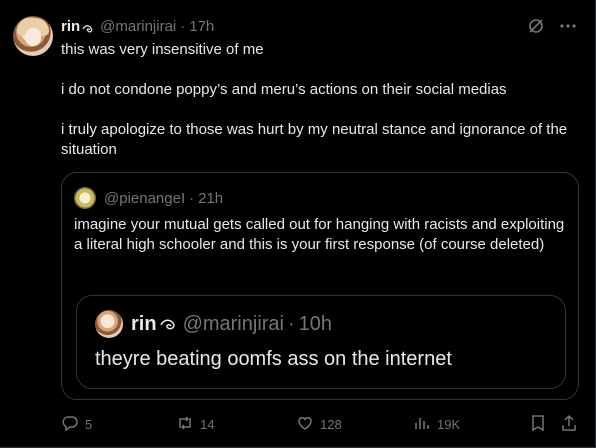  Describe the element at coordinates (145, 198) in the screenshot. I see `quote-handle: @pienangeI` at that location.